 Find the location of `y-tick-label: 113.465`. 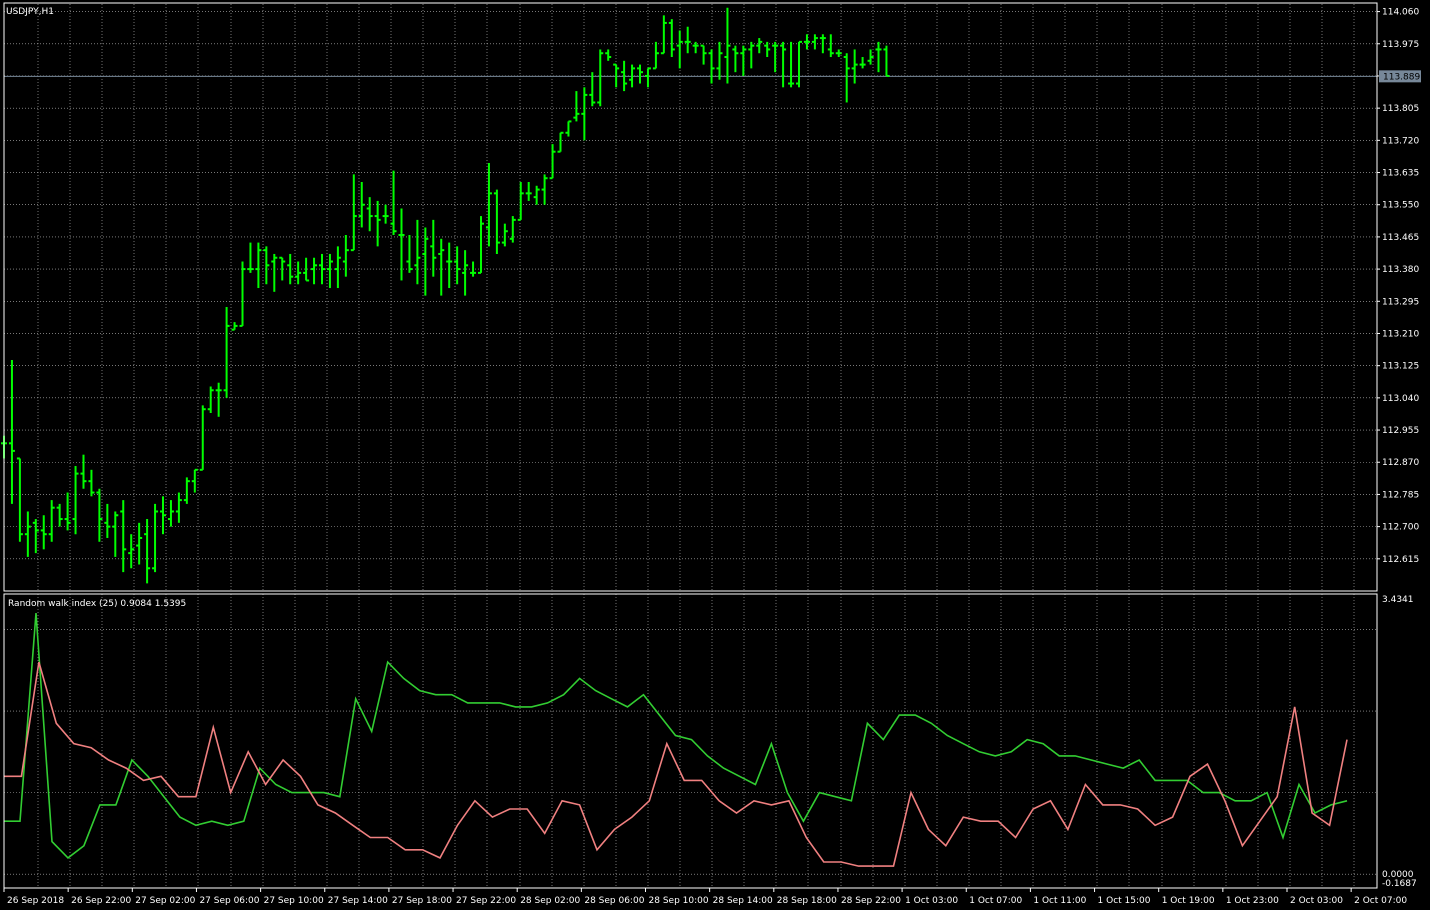

y-tick-label: 113.465 is located at coordinates (1400, 238).